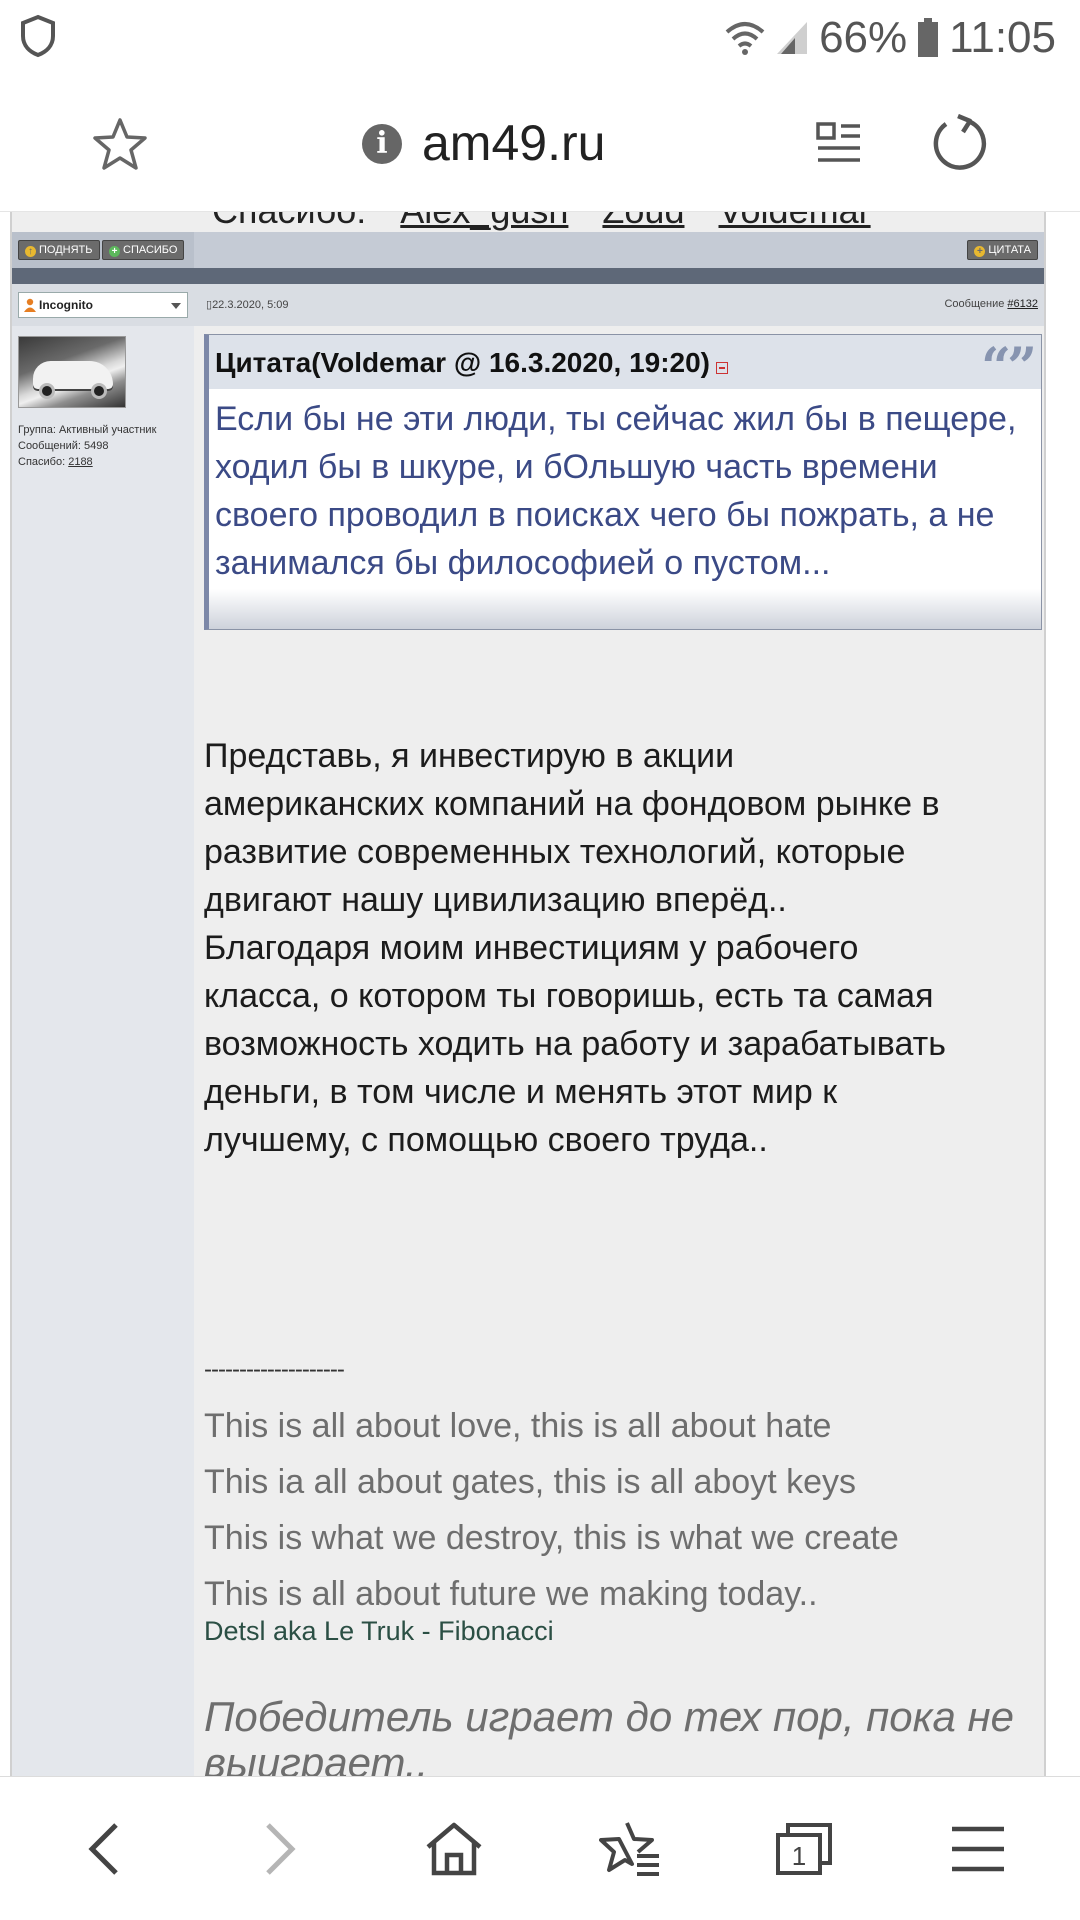  Describe the element at coordinates (1022, 304) in the screenshot. I see `message-link: #6132` at that location.